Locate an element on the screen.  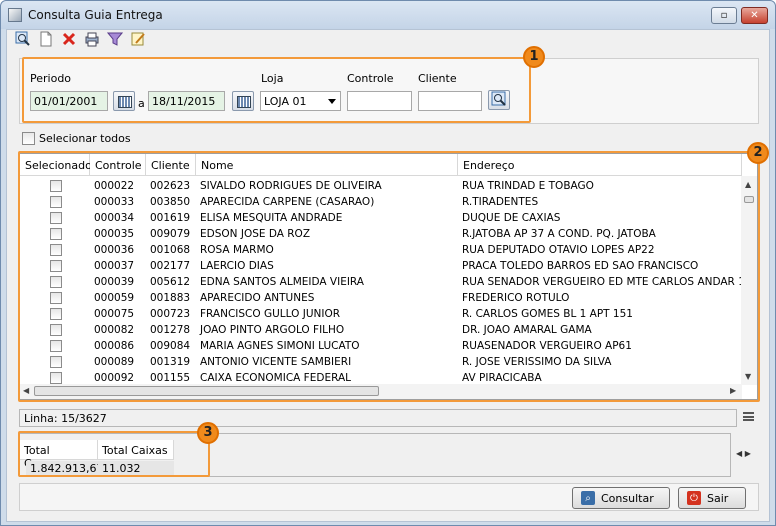
badge-3: 3 is located at coordinates (208, 433).